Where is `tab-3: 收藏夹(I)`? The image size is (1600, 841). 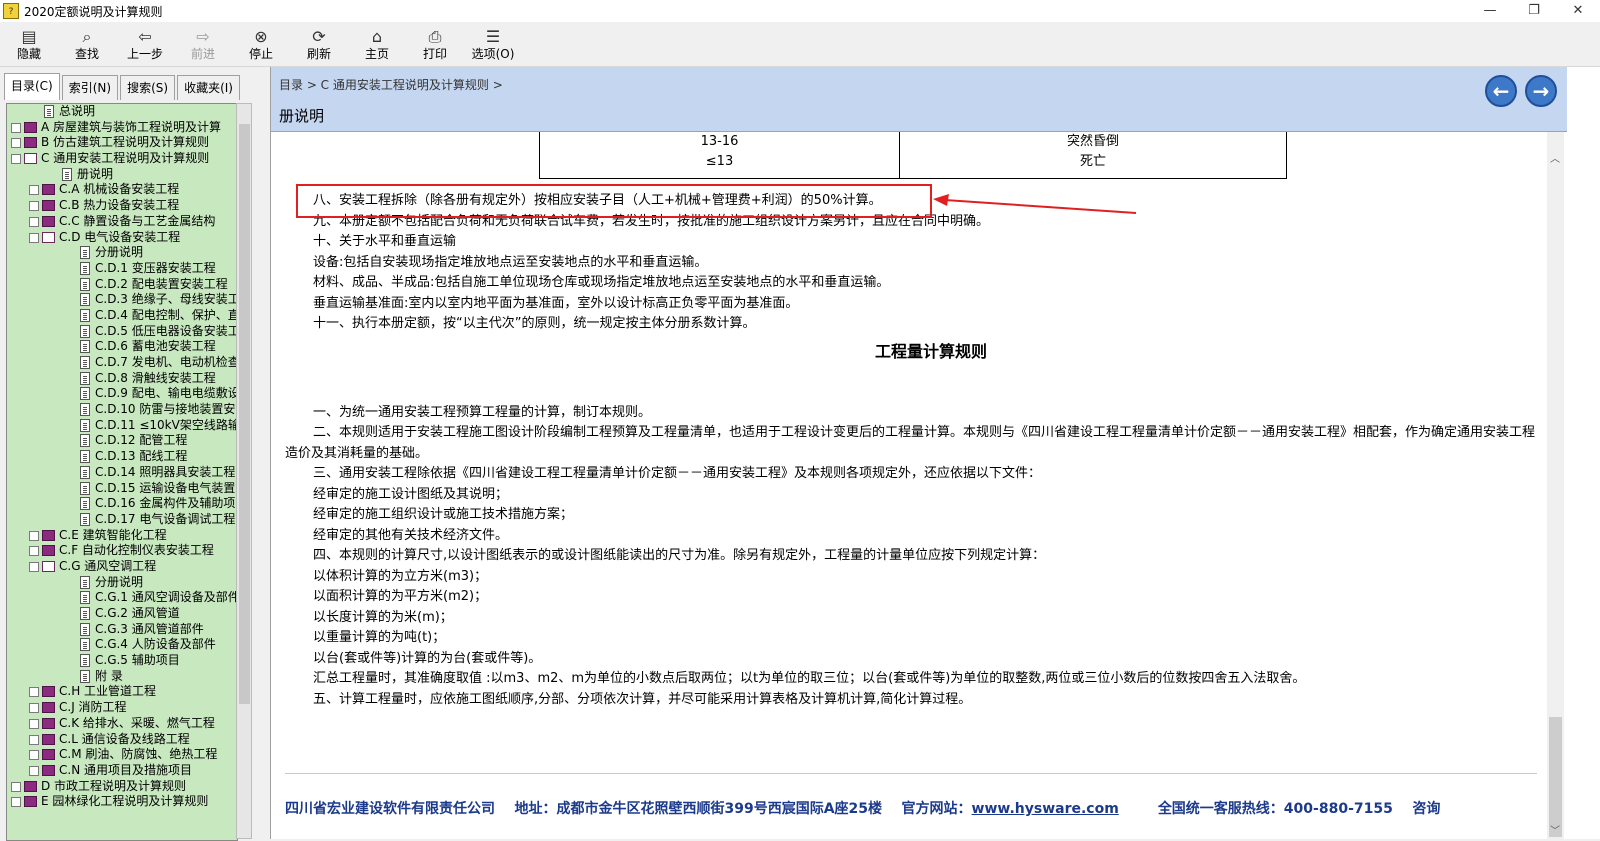 tab-3: 收藏夹(I) is located at coordinates (208, 87).